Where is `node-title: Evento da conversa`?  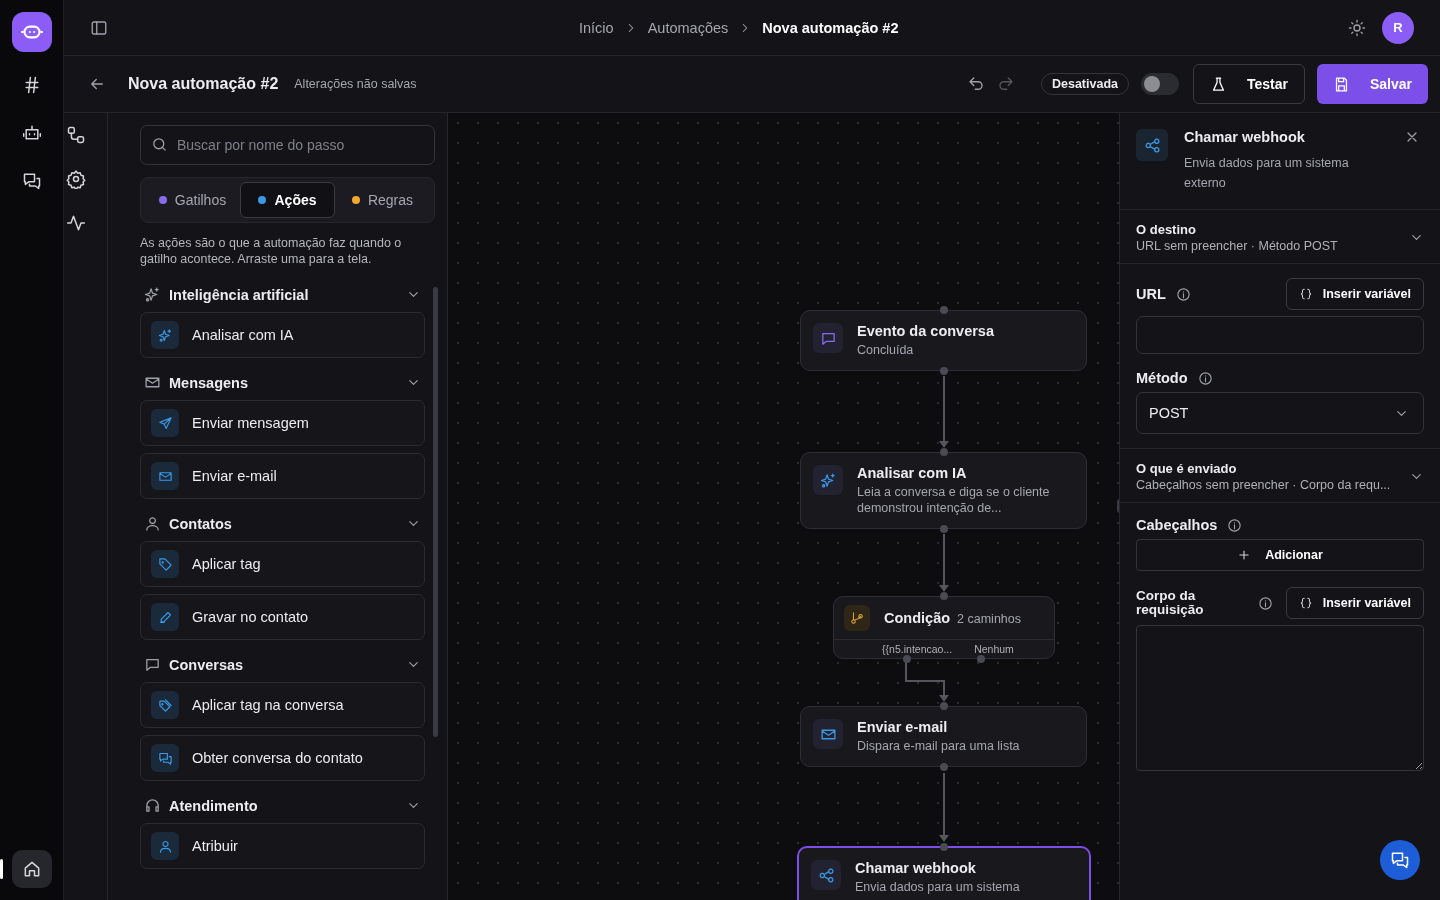 node-title: Evento da conversa is located at coordinates (925, 331).